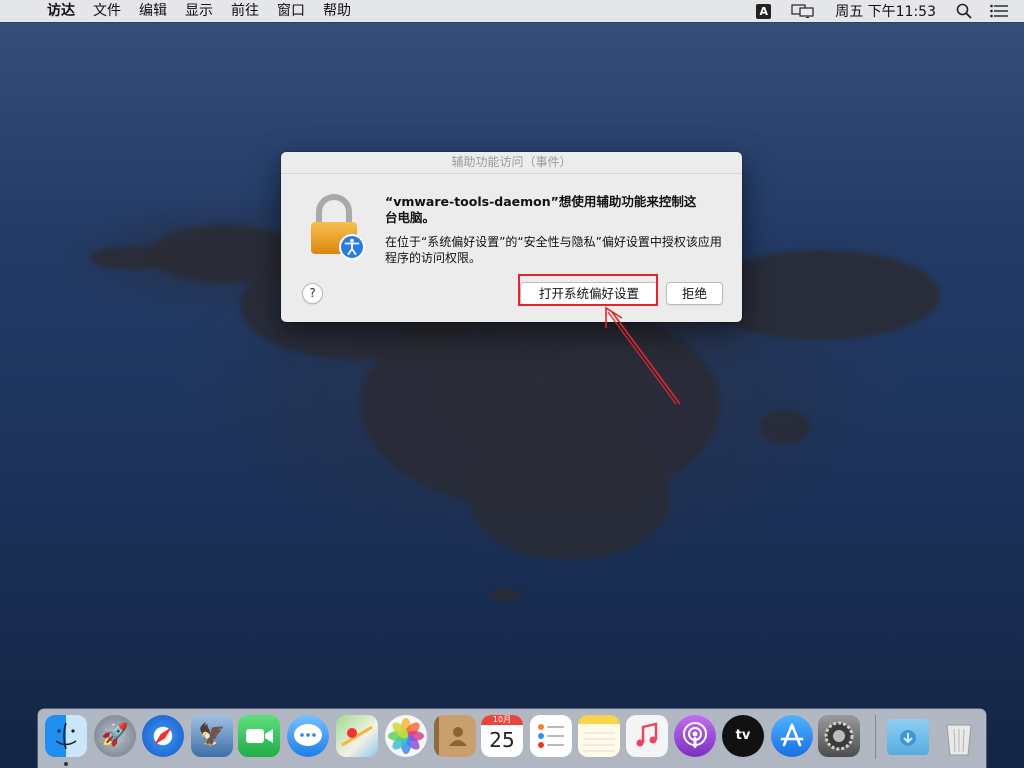 Image resolution: width=1024 pixels, height=768 pixels. Describe the element at coordinates (502, 740) in the screenshot. I see `calendar-day: 25` at that location.